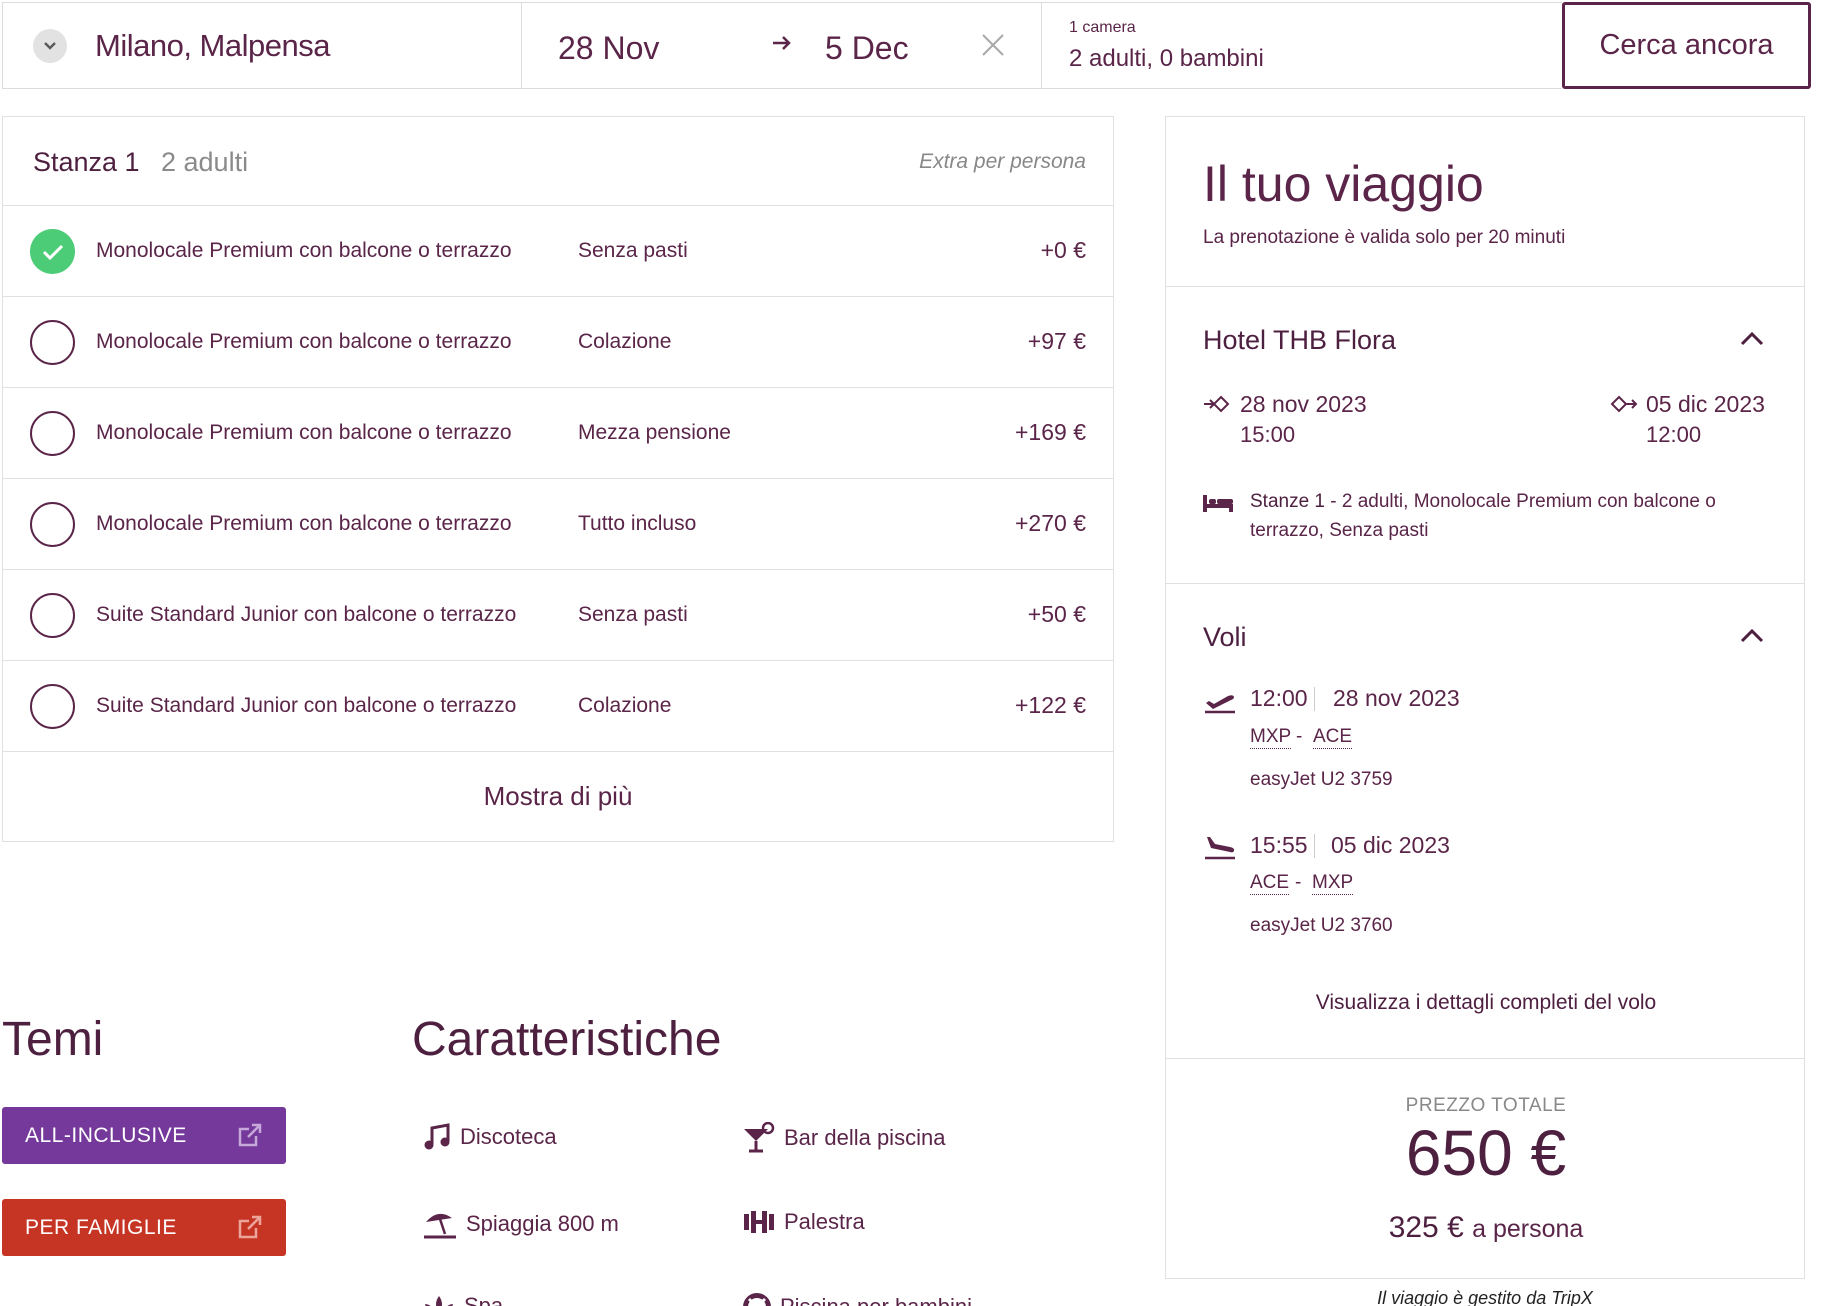  Describe the element at coordinates (1002, 161) in the screenshot. I see `extra-per-person-header: Extra per persona` at that location.